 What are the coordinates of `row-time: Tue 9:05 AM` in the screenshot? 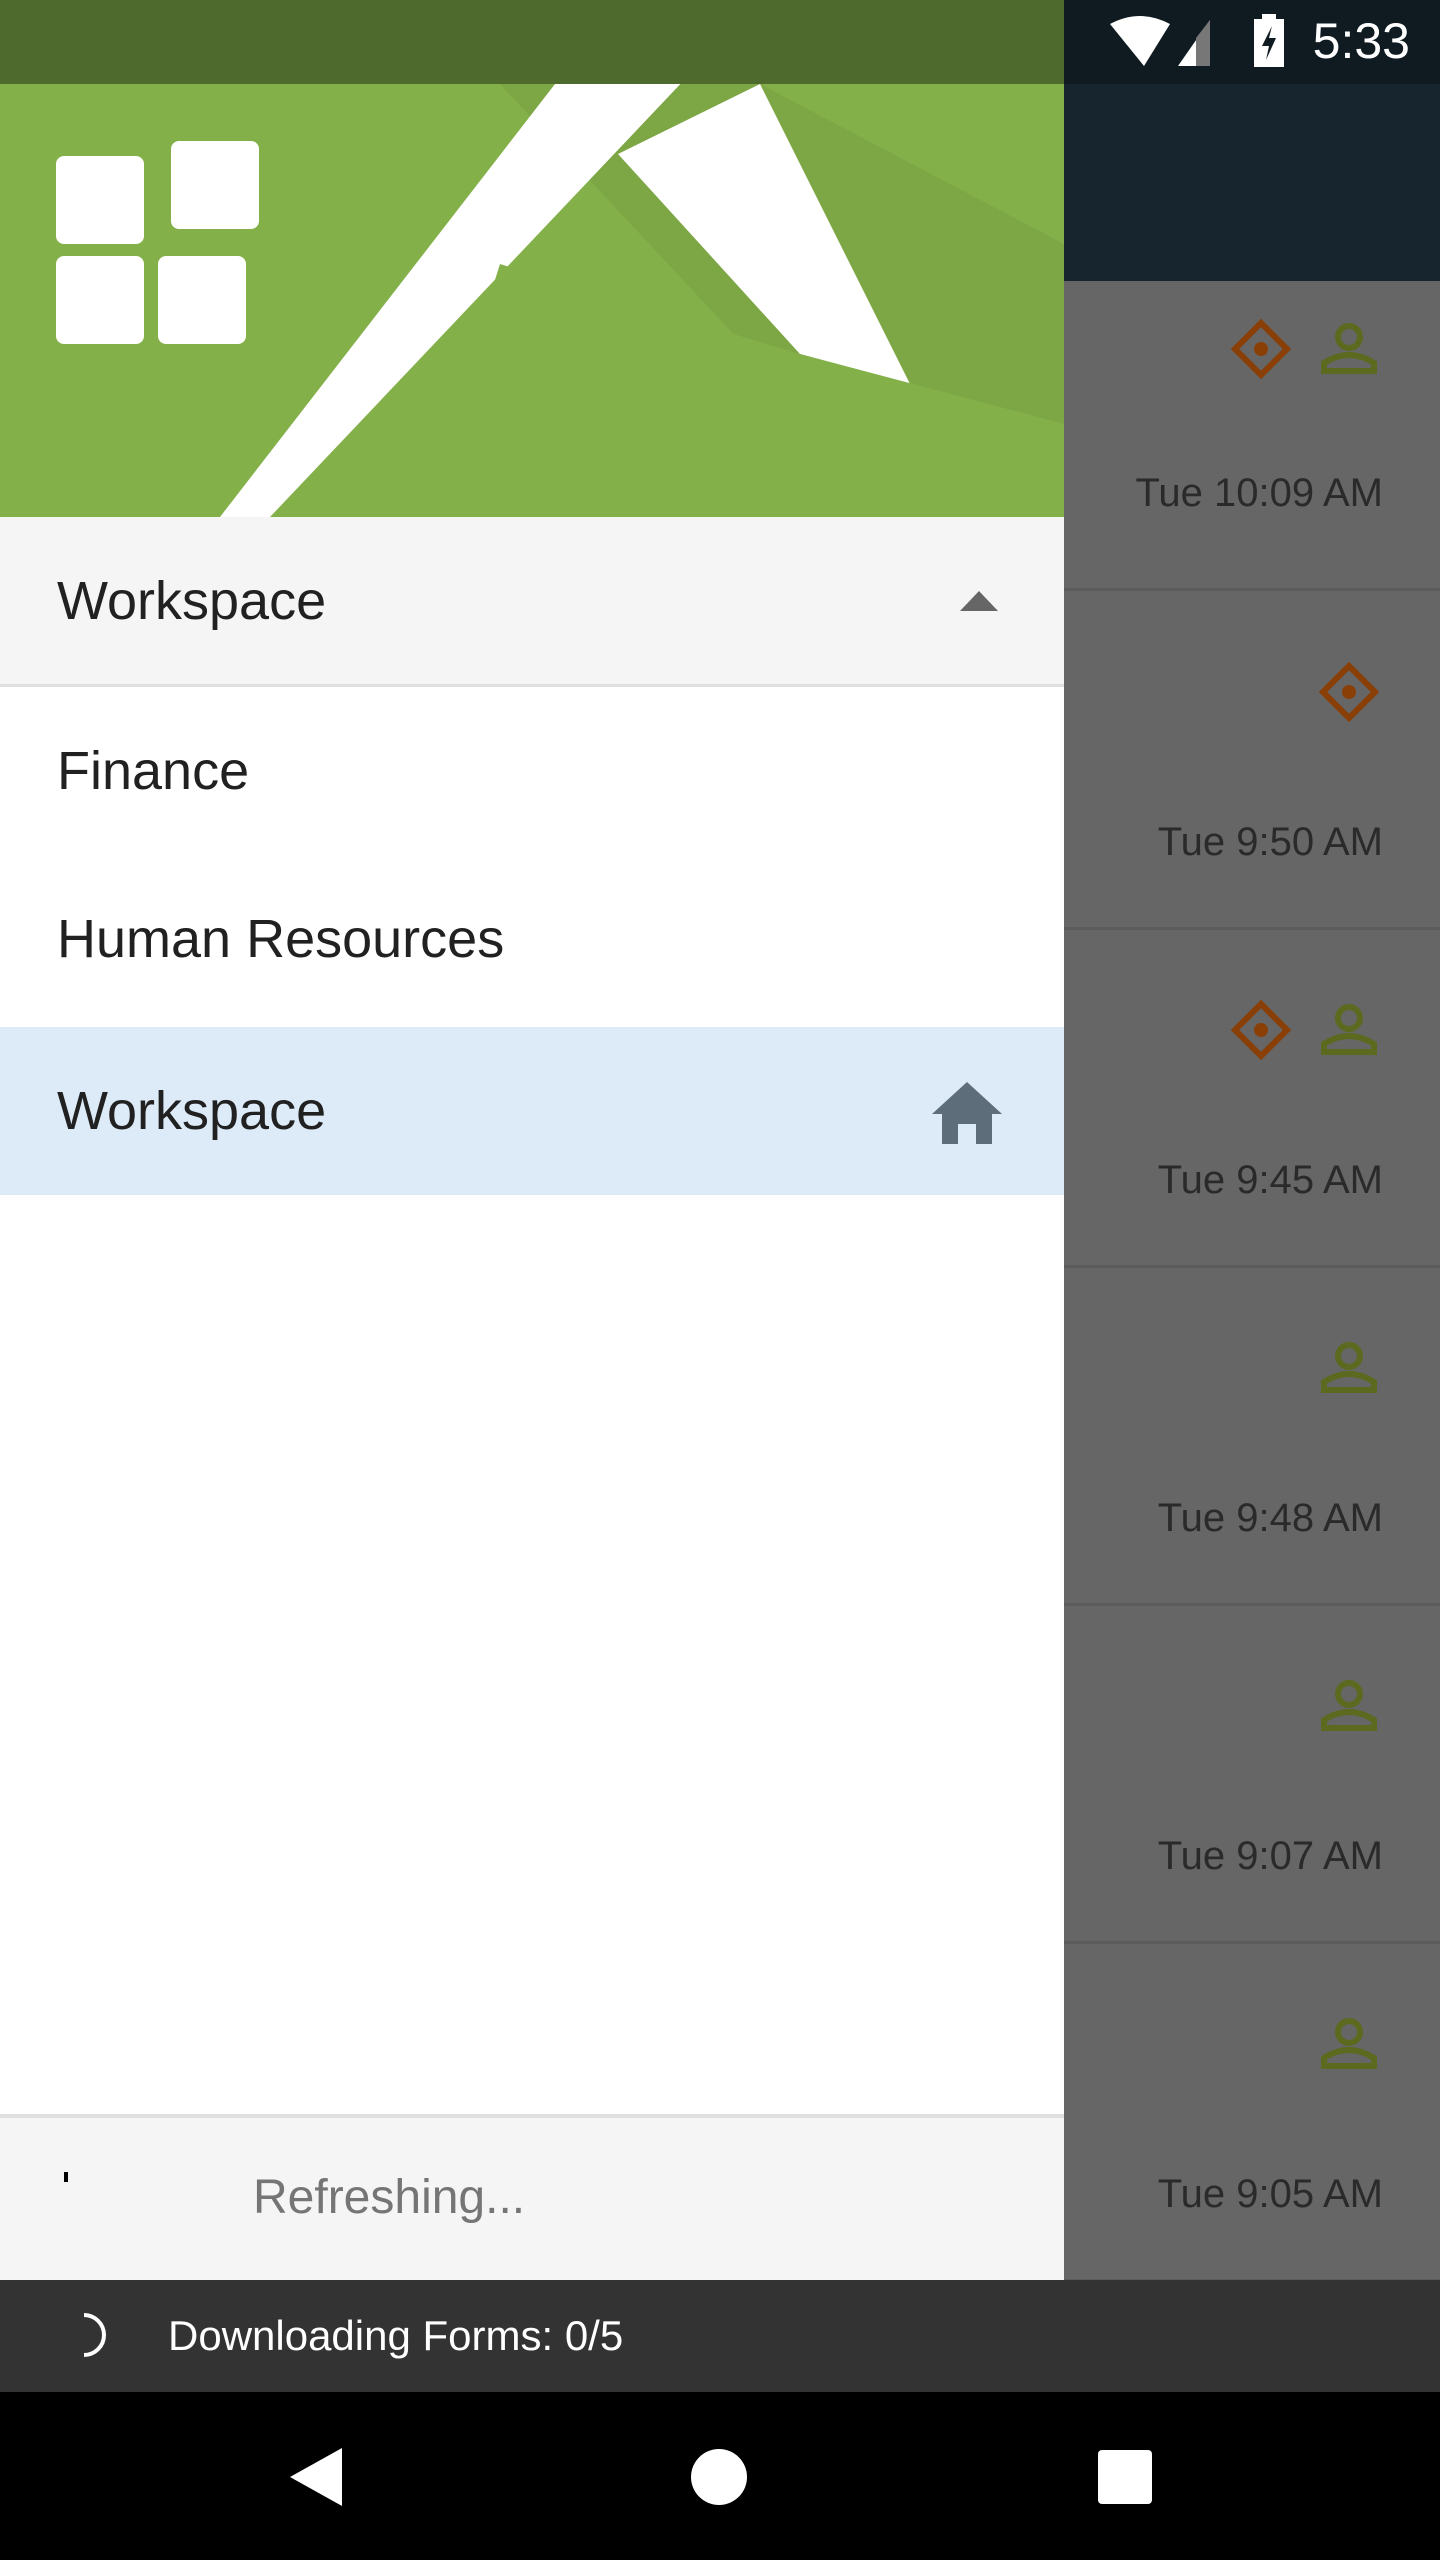 It's located at (1270, 2194).